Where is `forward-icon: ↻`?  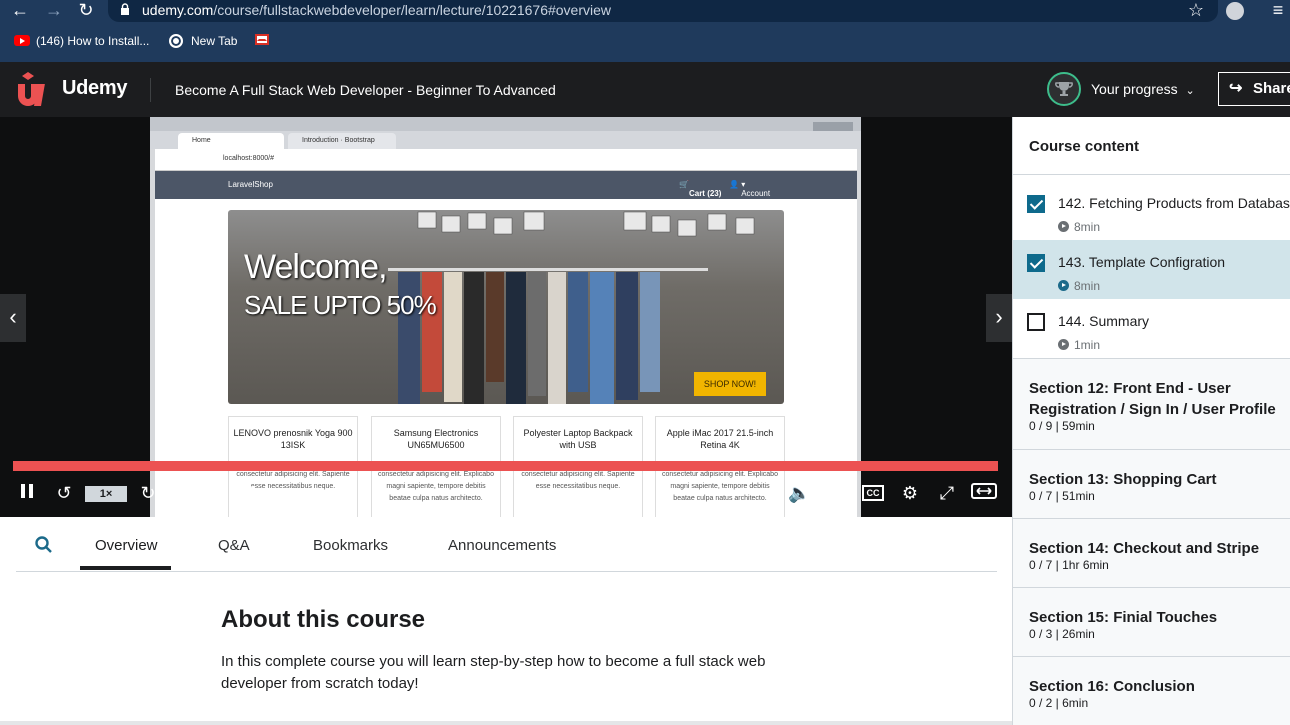
forward-icon: ↻ is located at coordinates (148, 493).